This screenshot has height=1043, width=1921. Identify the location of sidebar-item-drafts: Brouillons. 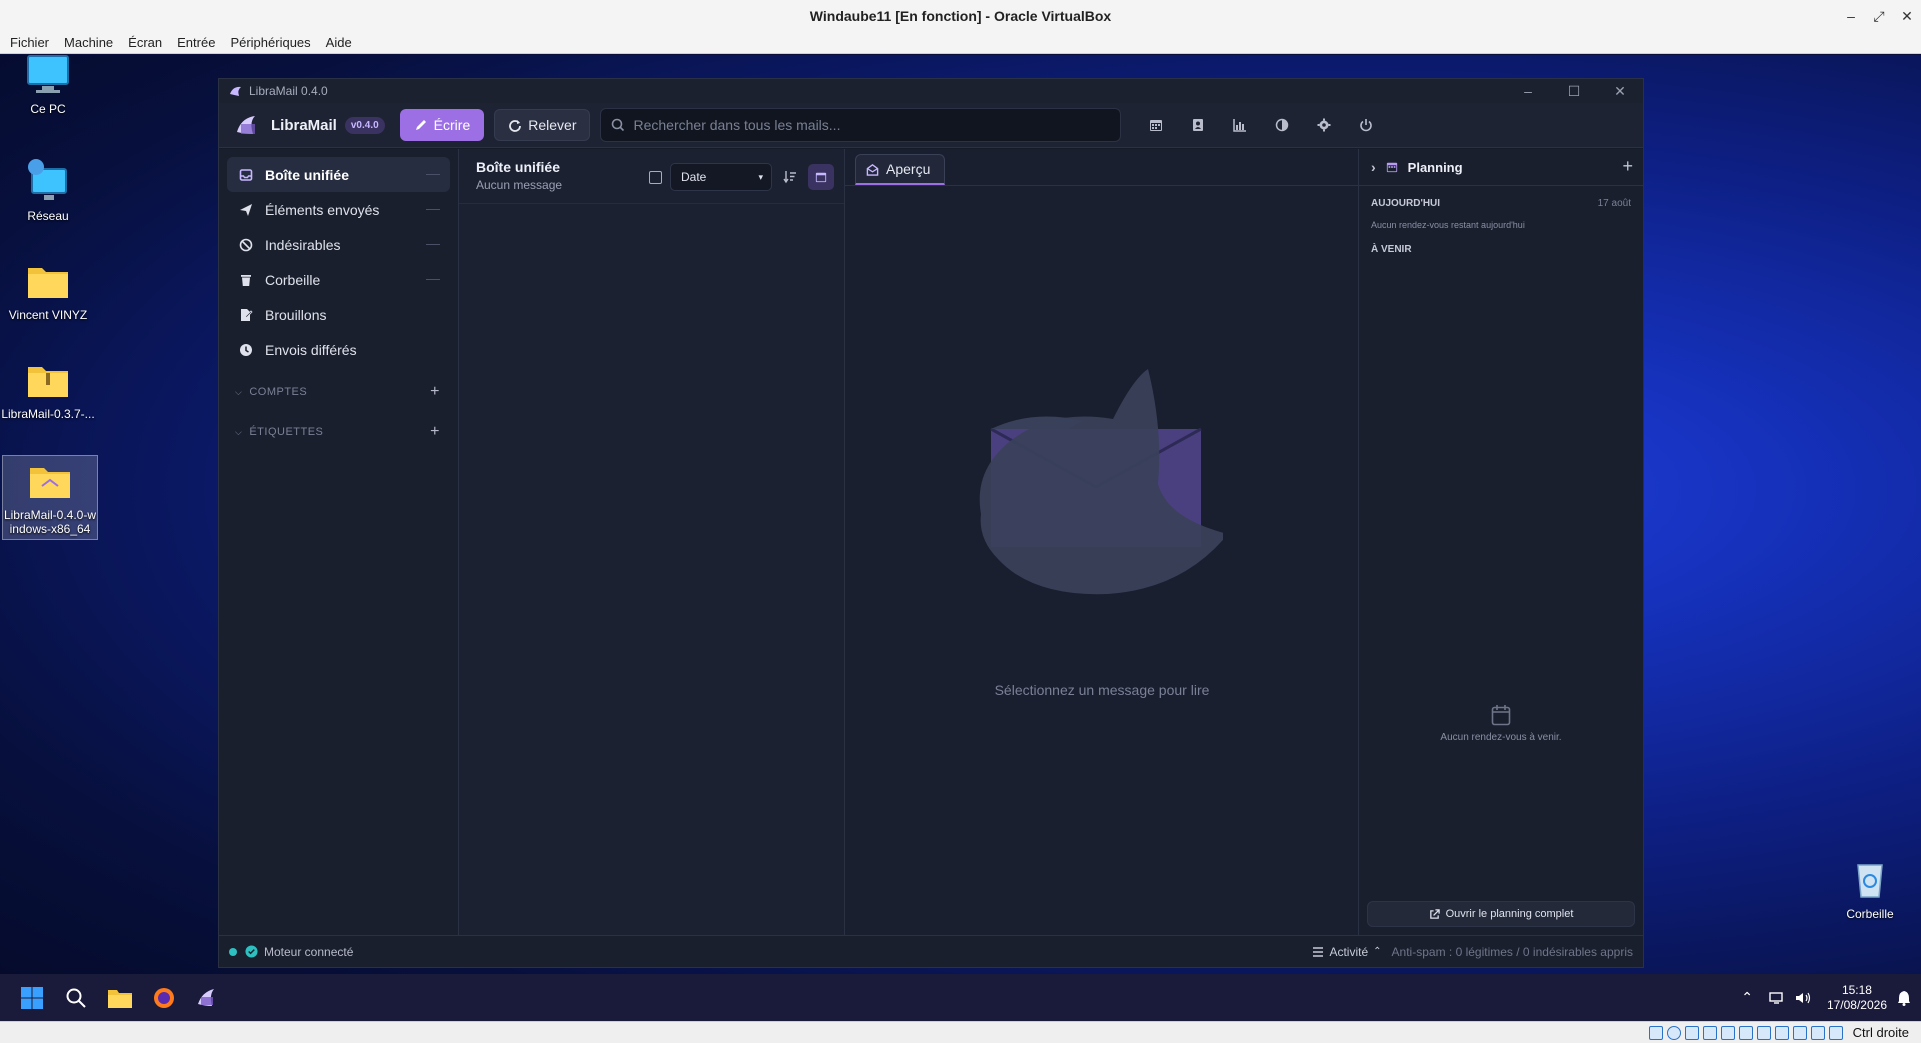
(338, 314).